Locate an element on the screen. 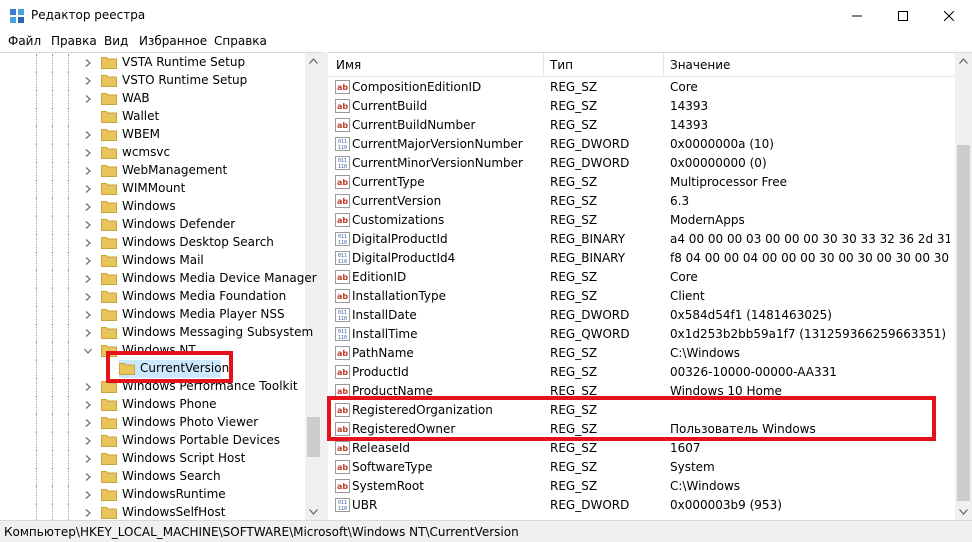 The height and width of the screenshot is (542, 972). column-type-header: Тип is located at coordinates (561, 65).